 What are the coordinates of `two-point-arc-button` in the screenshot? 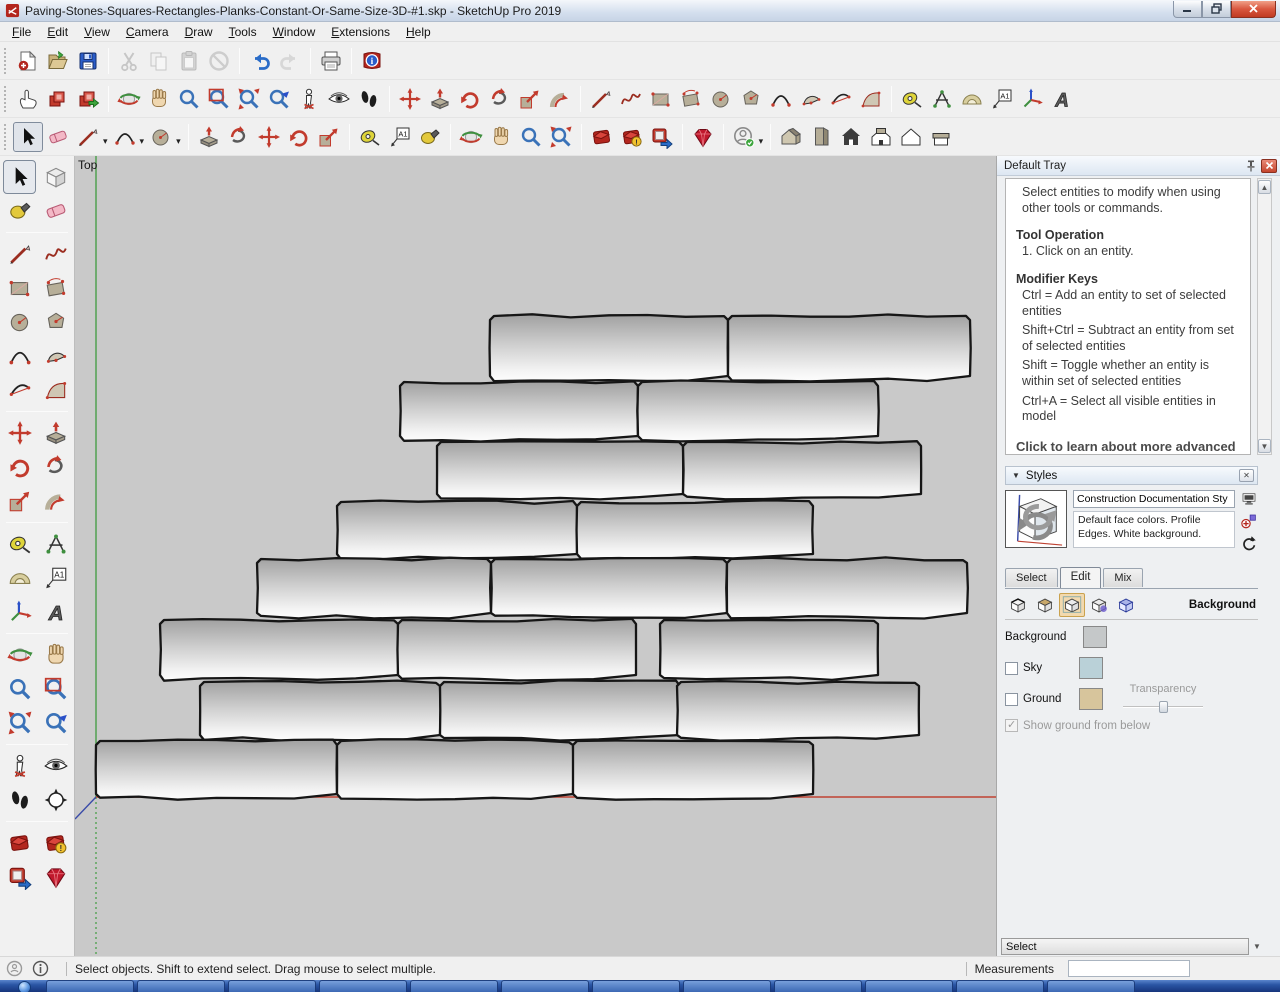 It's located at (841, 99).